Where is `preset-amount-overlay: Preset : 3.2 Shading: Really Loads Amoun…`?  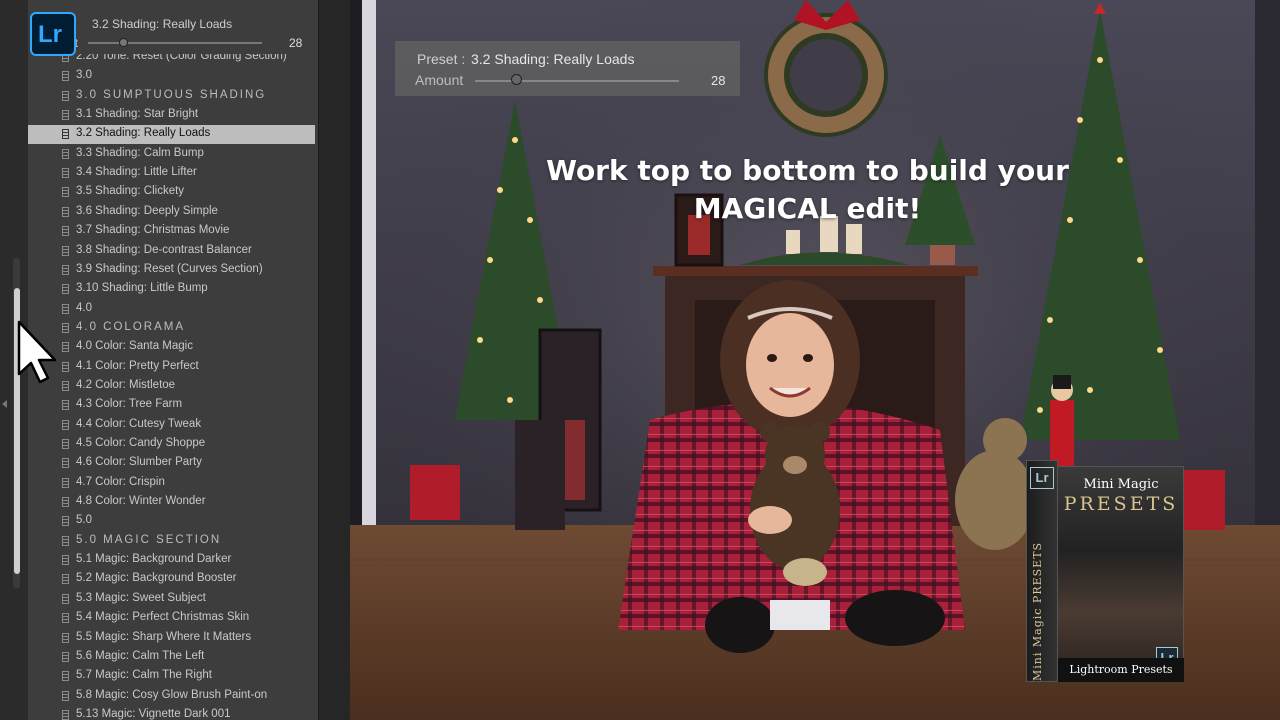
preset-amount-overlay: Preset : 3.2 Shading: Really Loads Amoun… is located at coordinates (567, 68).